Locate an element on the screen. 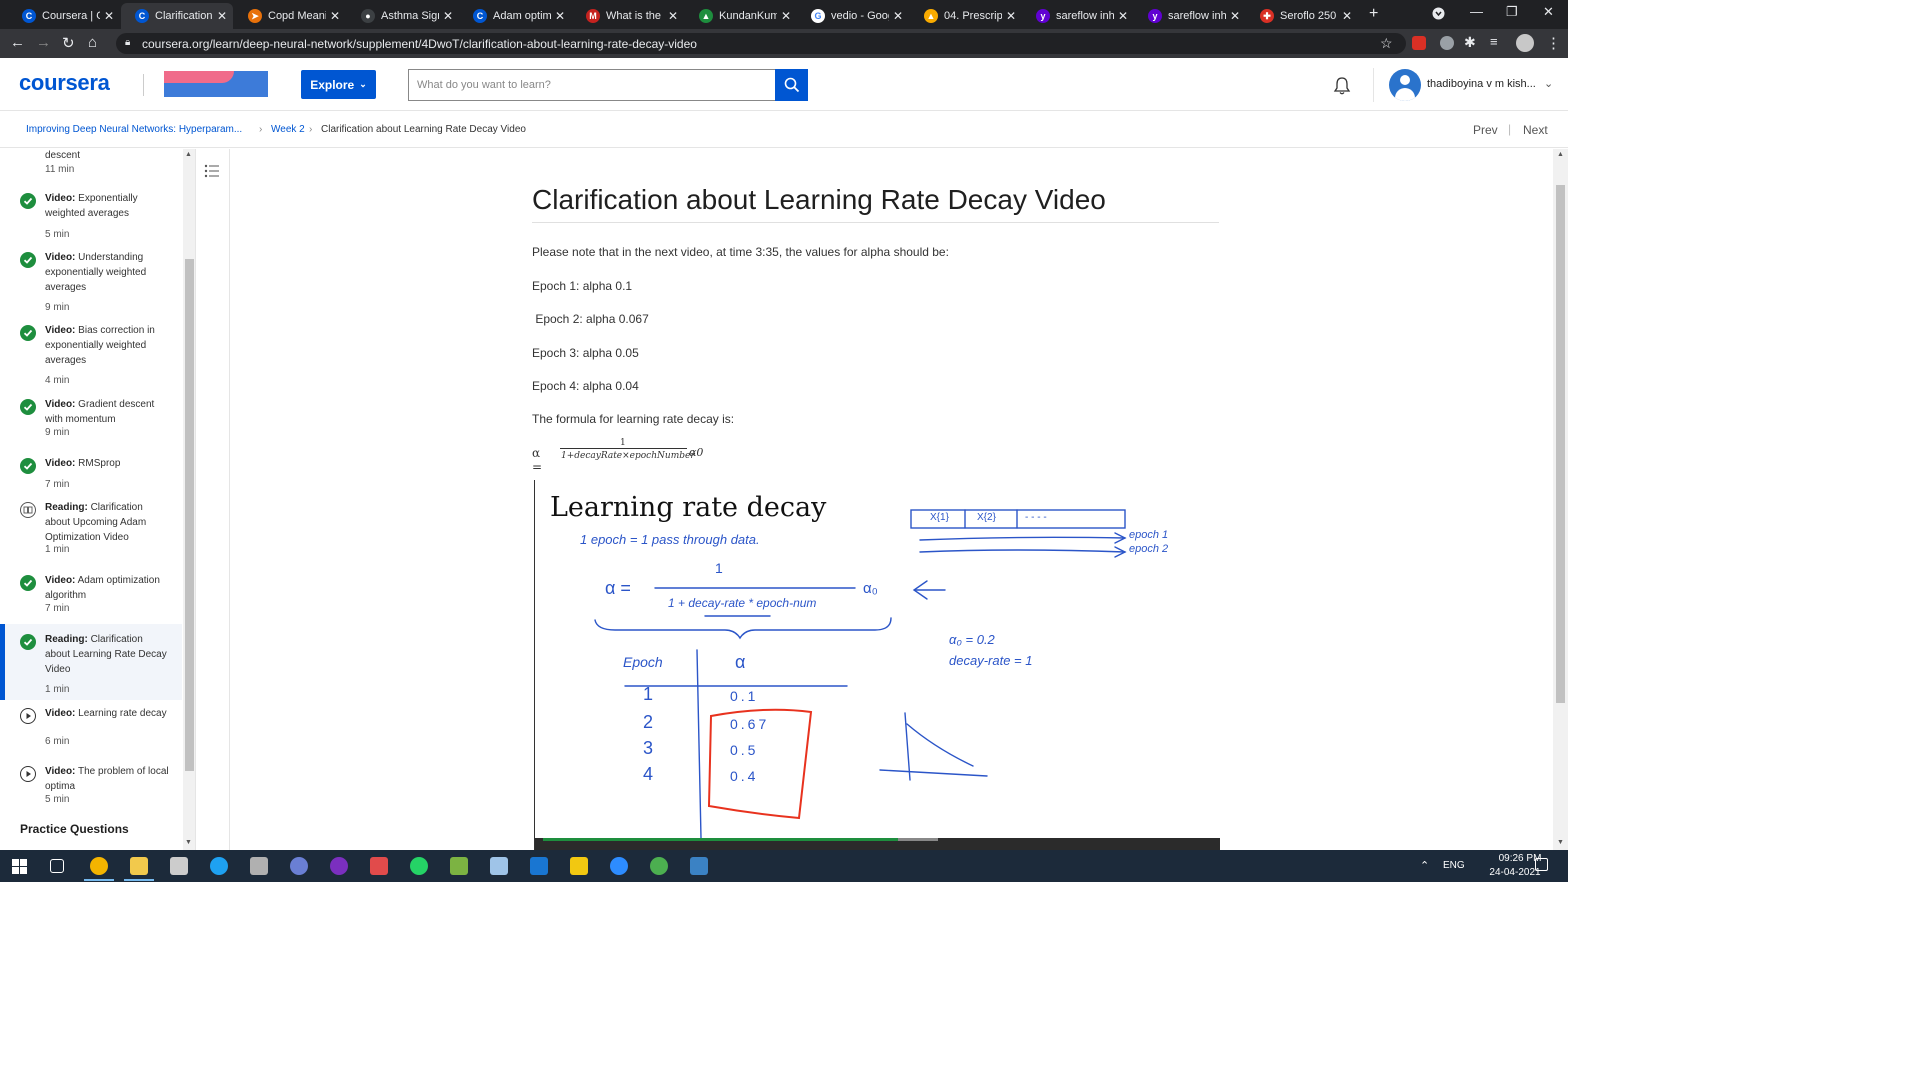  browser-tab: ➤ Copd Meaning ✕ is located at coordinates (290, 16).